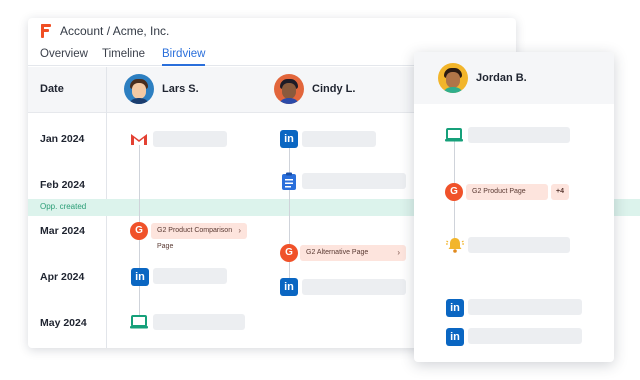  What do you see at coordinates (123, 57) in the screenshot?
I see `tab-timeline: Timeline` at bounding box center [123, 57].